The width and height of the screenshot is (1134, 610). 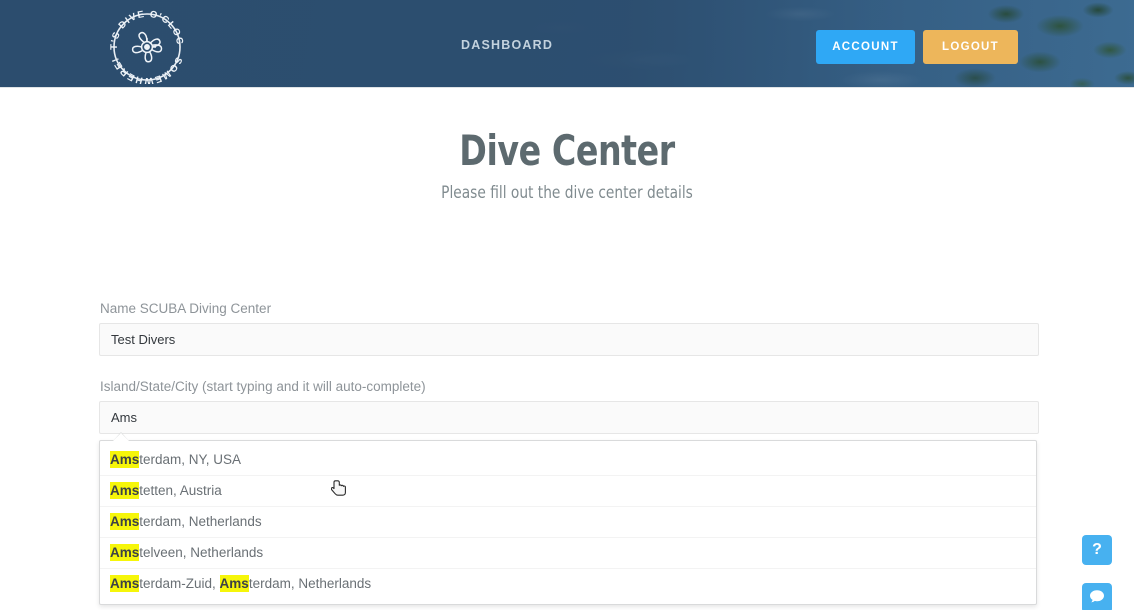 I want to click on nav-link-dashboard: DASHBOARD, so click(x=507, y=45).